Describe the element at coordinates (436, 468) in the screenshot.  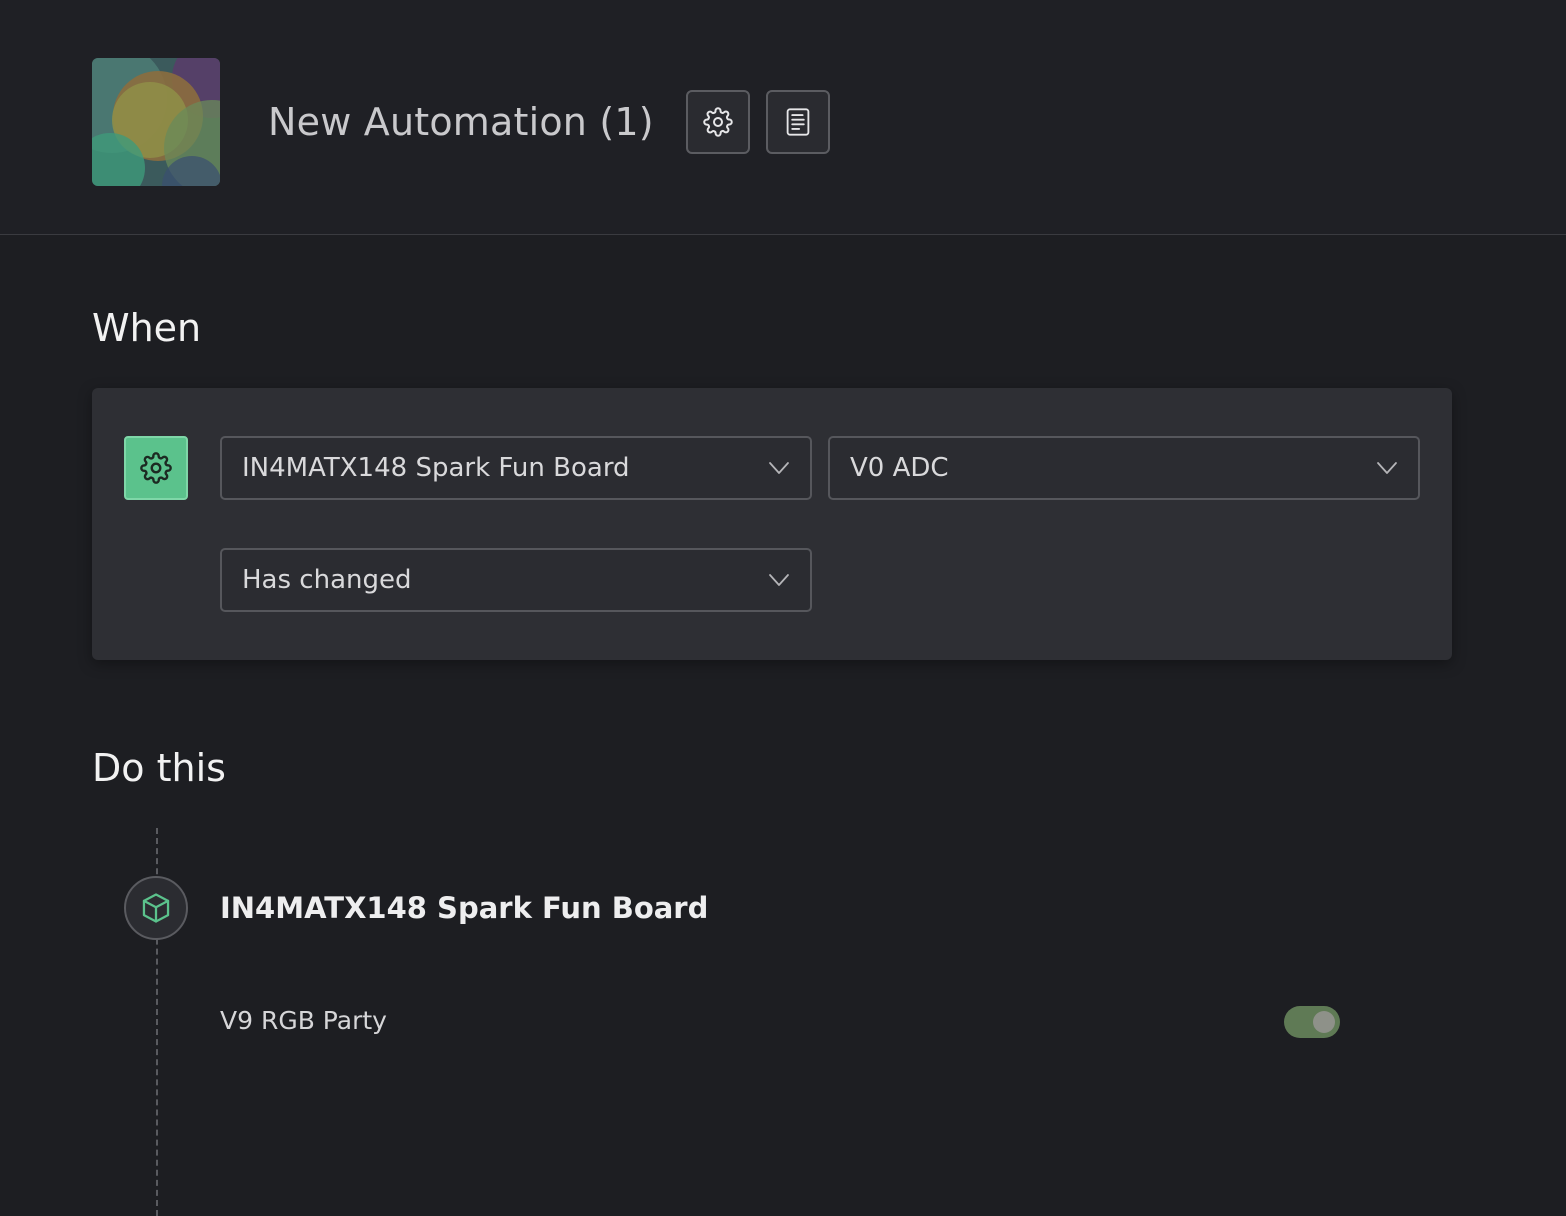
I see `device-select-value: IN4MATX148 Spark Fun Board` at that location.